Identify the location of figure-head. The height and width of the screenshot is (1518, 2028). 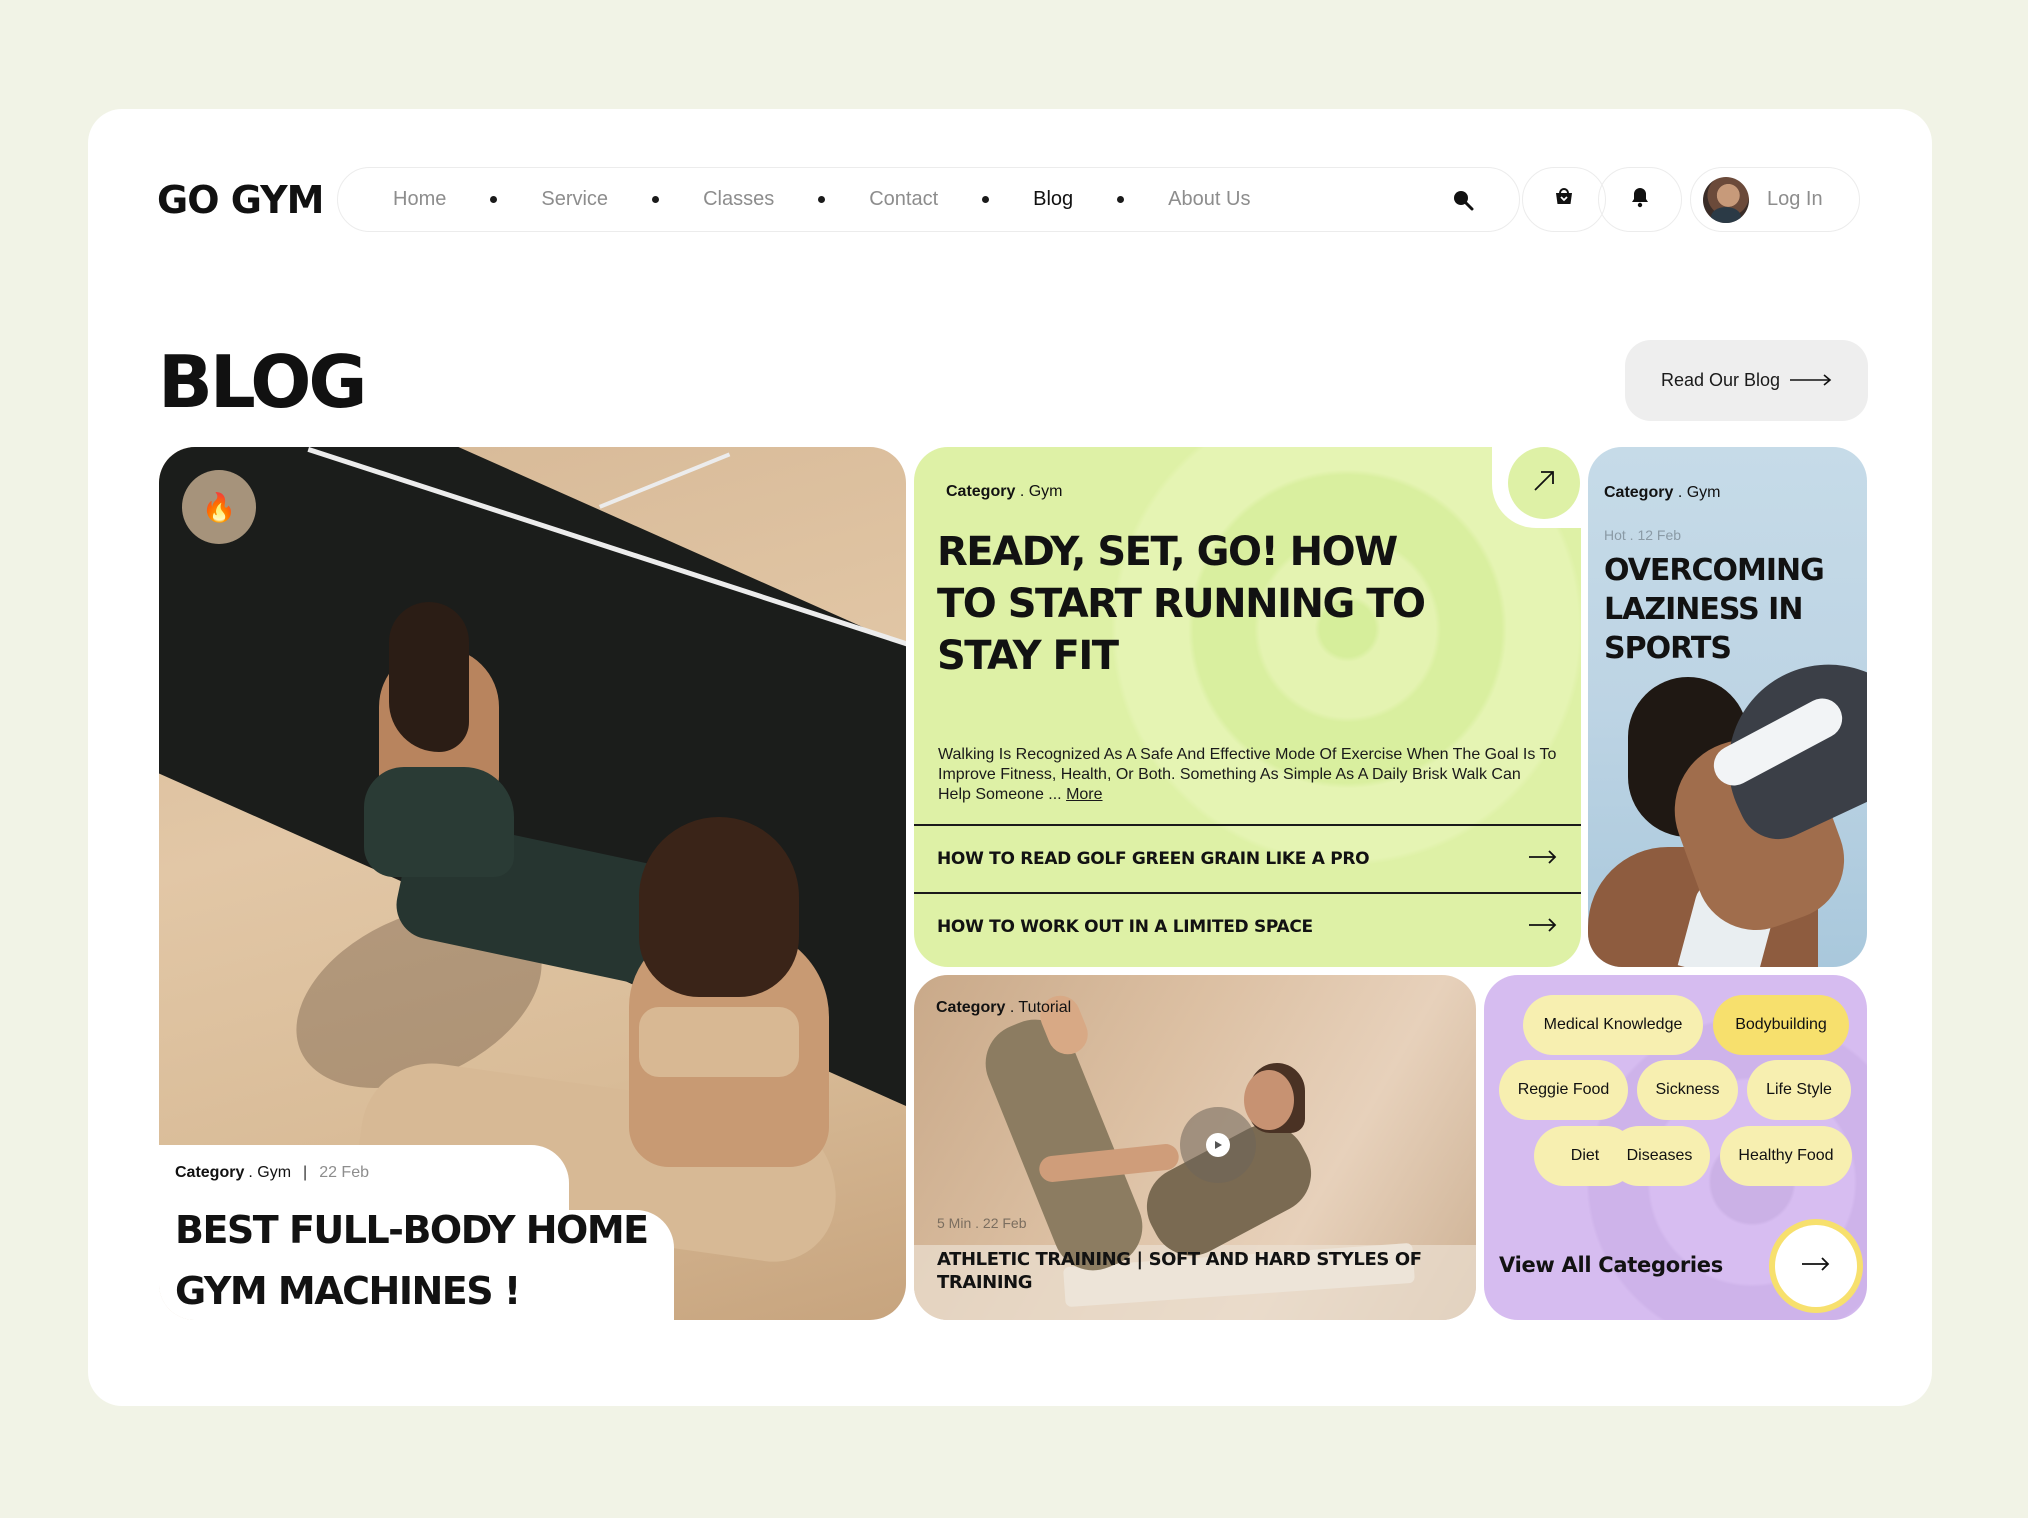
(1269, 1100).